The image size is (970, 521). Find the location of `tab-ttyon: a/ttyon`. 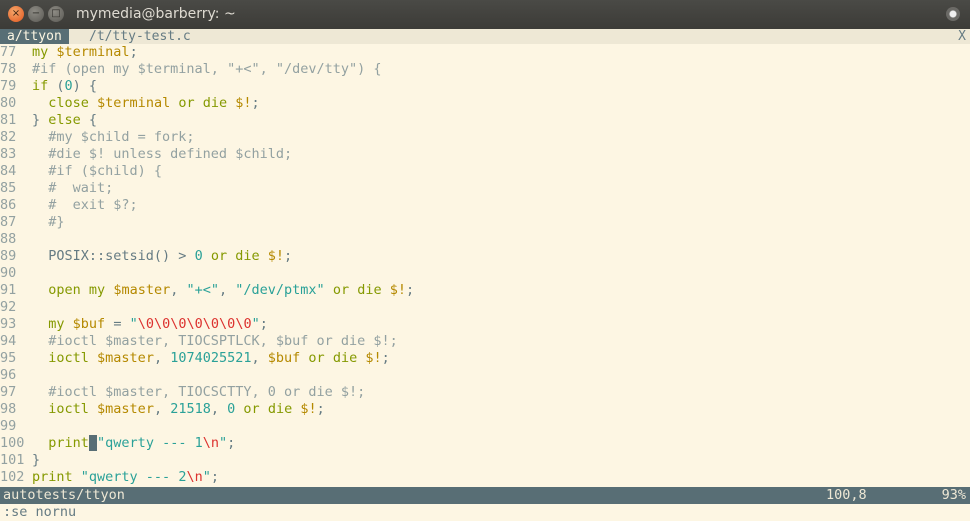

tab-ttyon: a/ttyon is located at coordinates (34, 36).